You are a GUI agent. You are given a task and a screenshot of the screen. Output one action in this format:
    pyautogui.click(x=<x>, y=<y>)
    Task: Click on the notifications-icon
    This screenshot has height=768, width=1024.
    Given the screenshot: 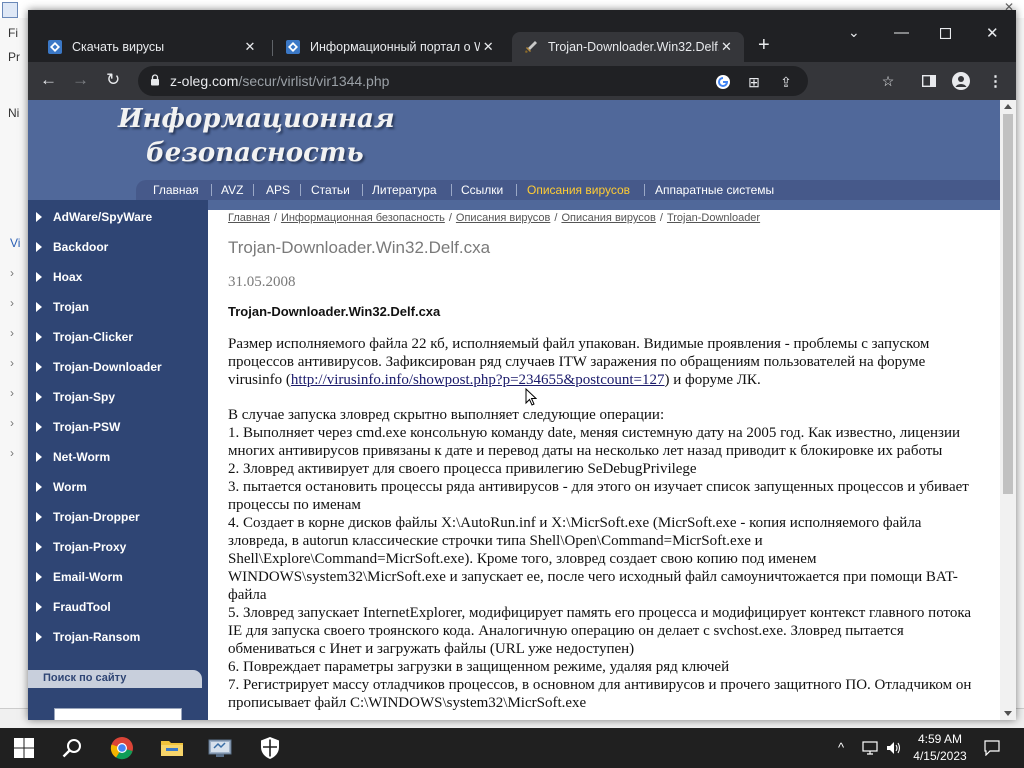 What is the action you would take?
    pyautogui.click(x=992, y=748)
    